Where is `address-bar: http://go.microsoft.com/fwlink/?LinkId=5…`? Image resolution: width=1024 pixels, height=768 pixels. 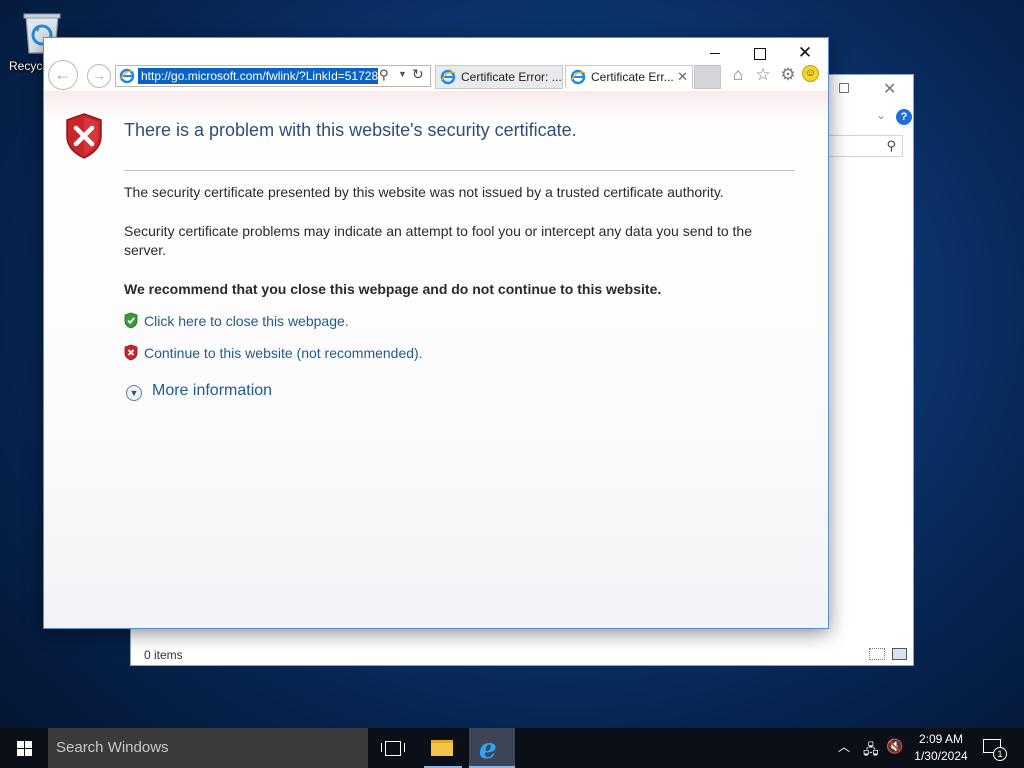 address-bar: http://go.microsoft.com/fwlink/?LinkId=5… is located at coordinates (273, 76).